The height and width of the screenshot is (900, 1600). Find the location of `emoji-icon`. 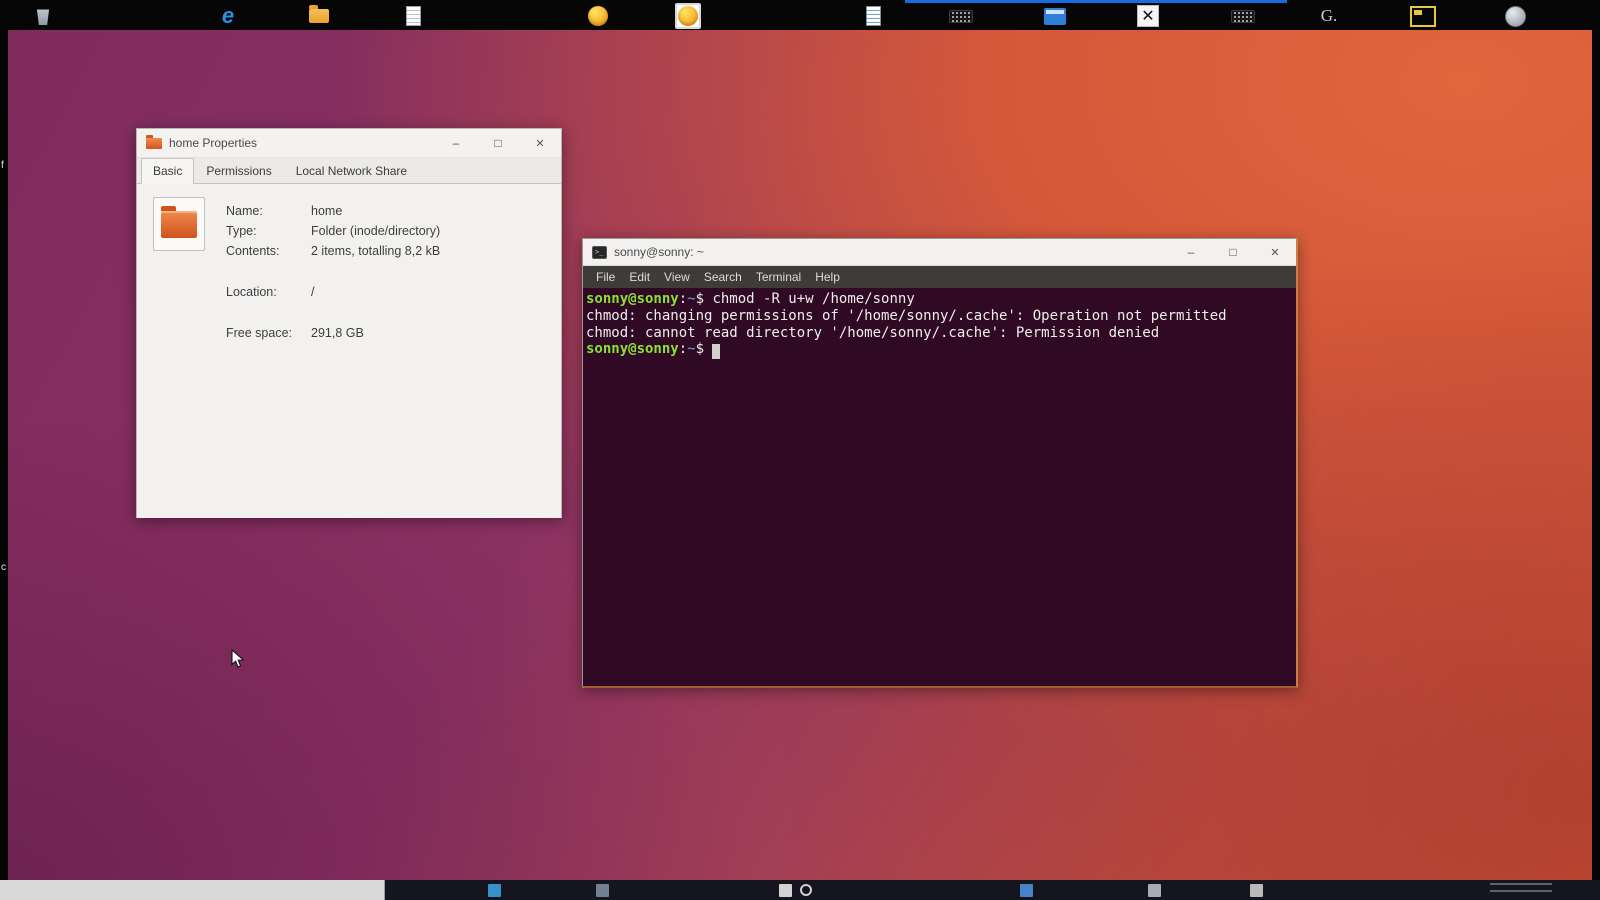

emoji-icon is located at coordinates (598, 16).